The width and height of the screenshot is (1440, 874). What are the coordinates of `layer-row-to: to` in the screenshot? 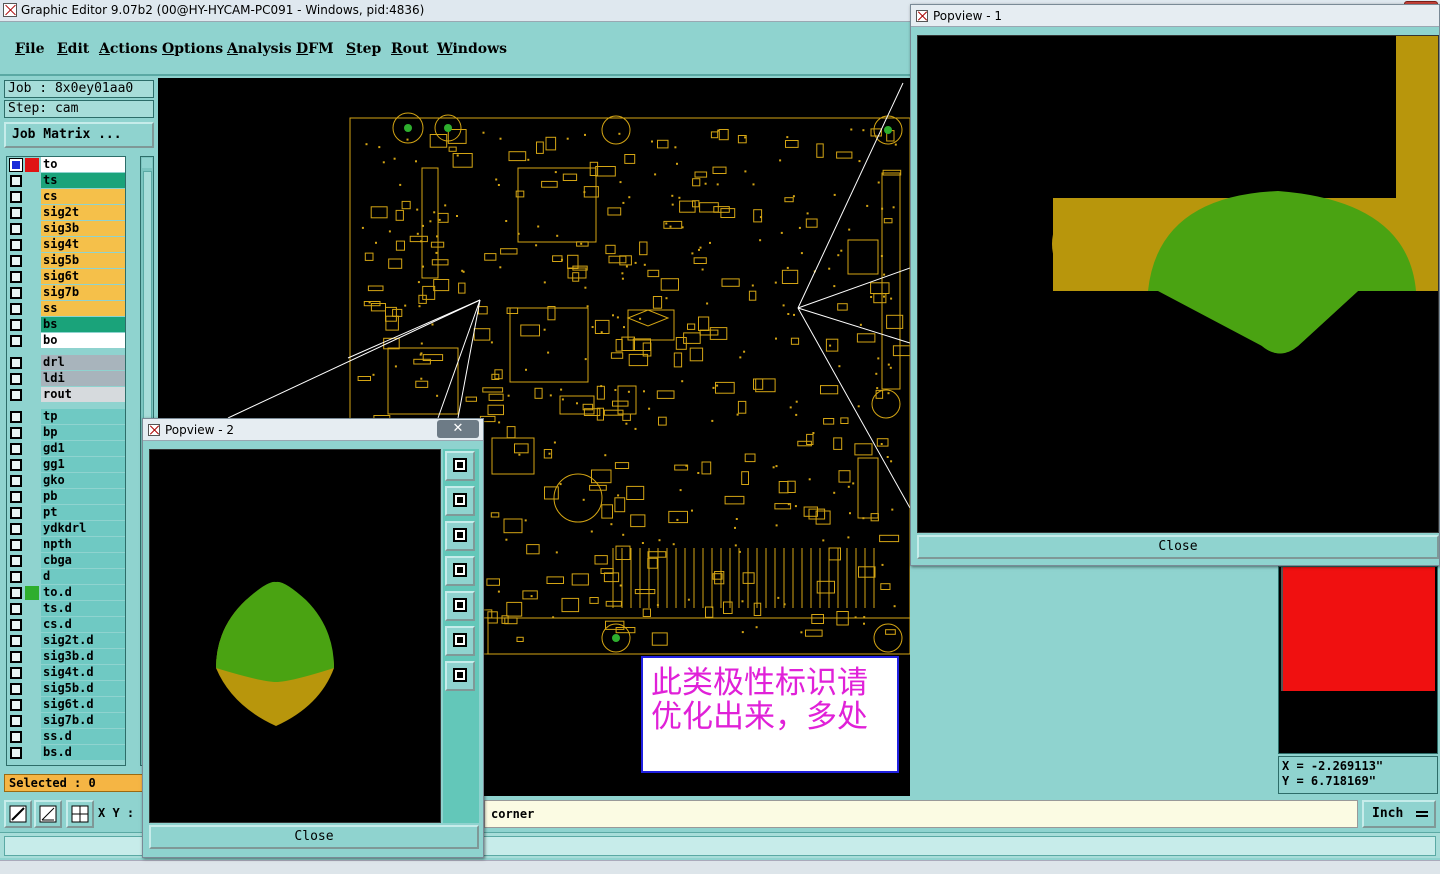 It's located at (66, 165).